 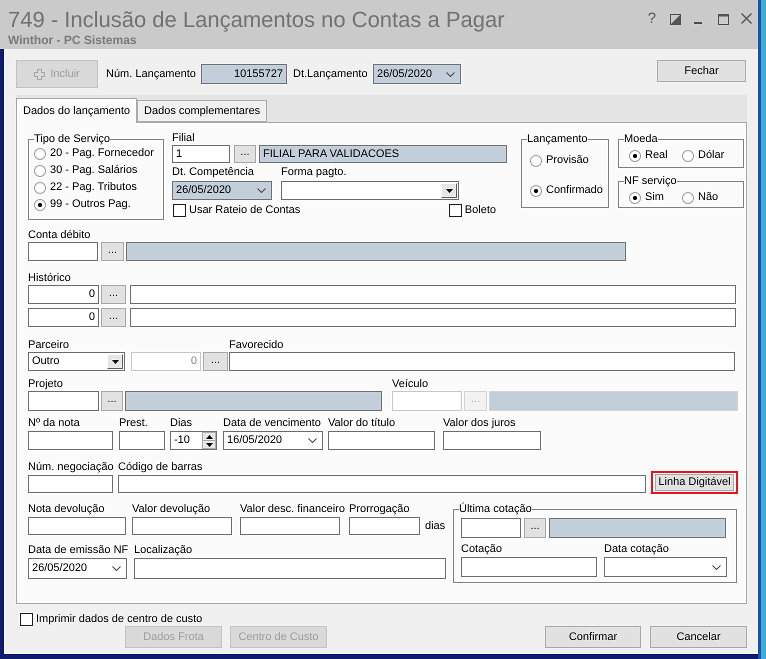 I want to click on date-dropdown, so click(x=665, y=567).